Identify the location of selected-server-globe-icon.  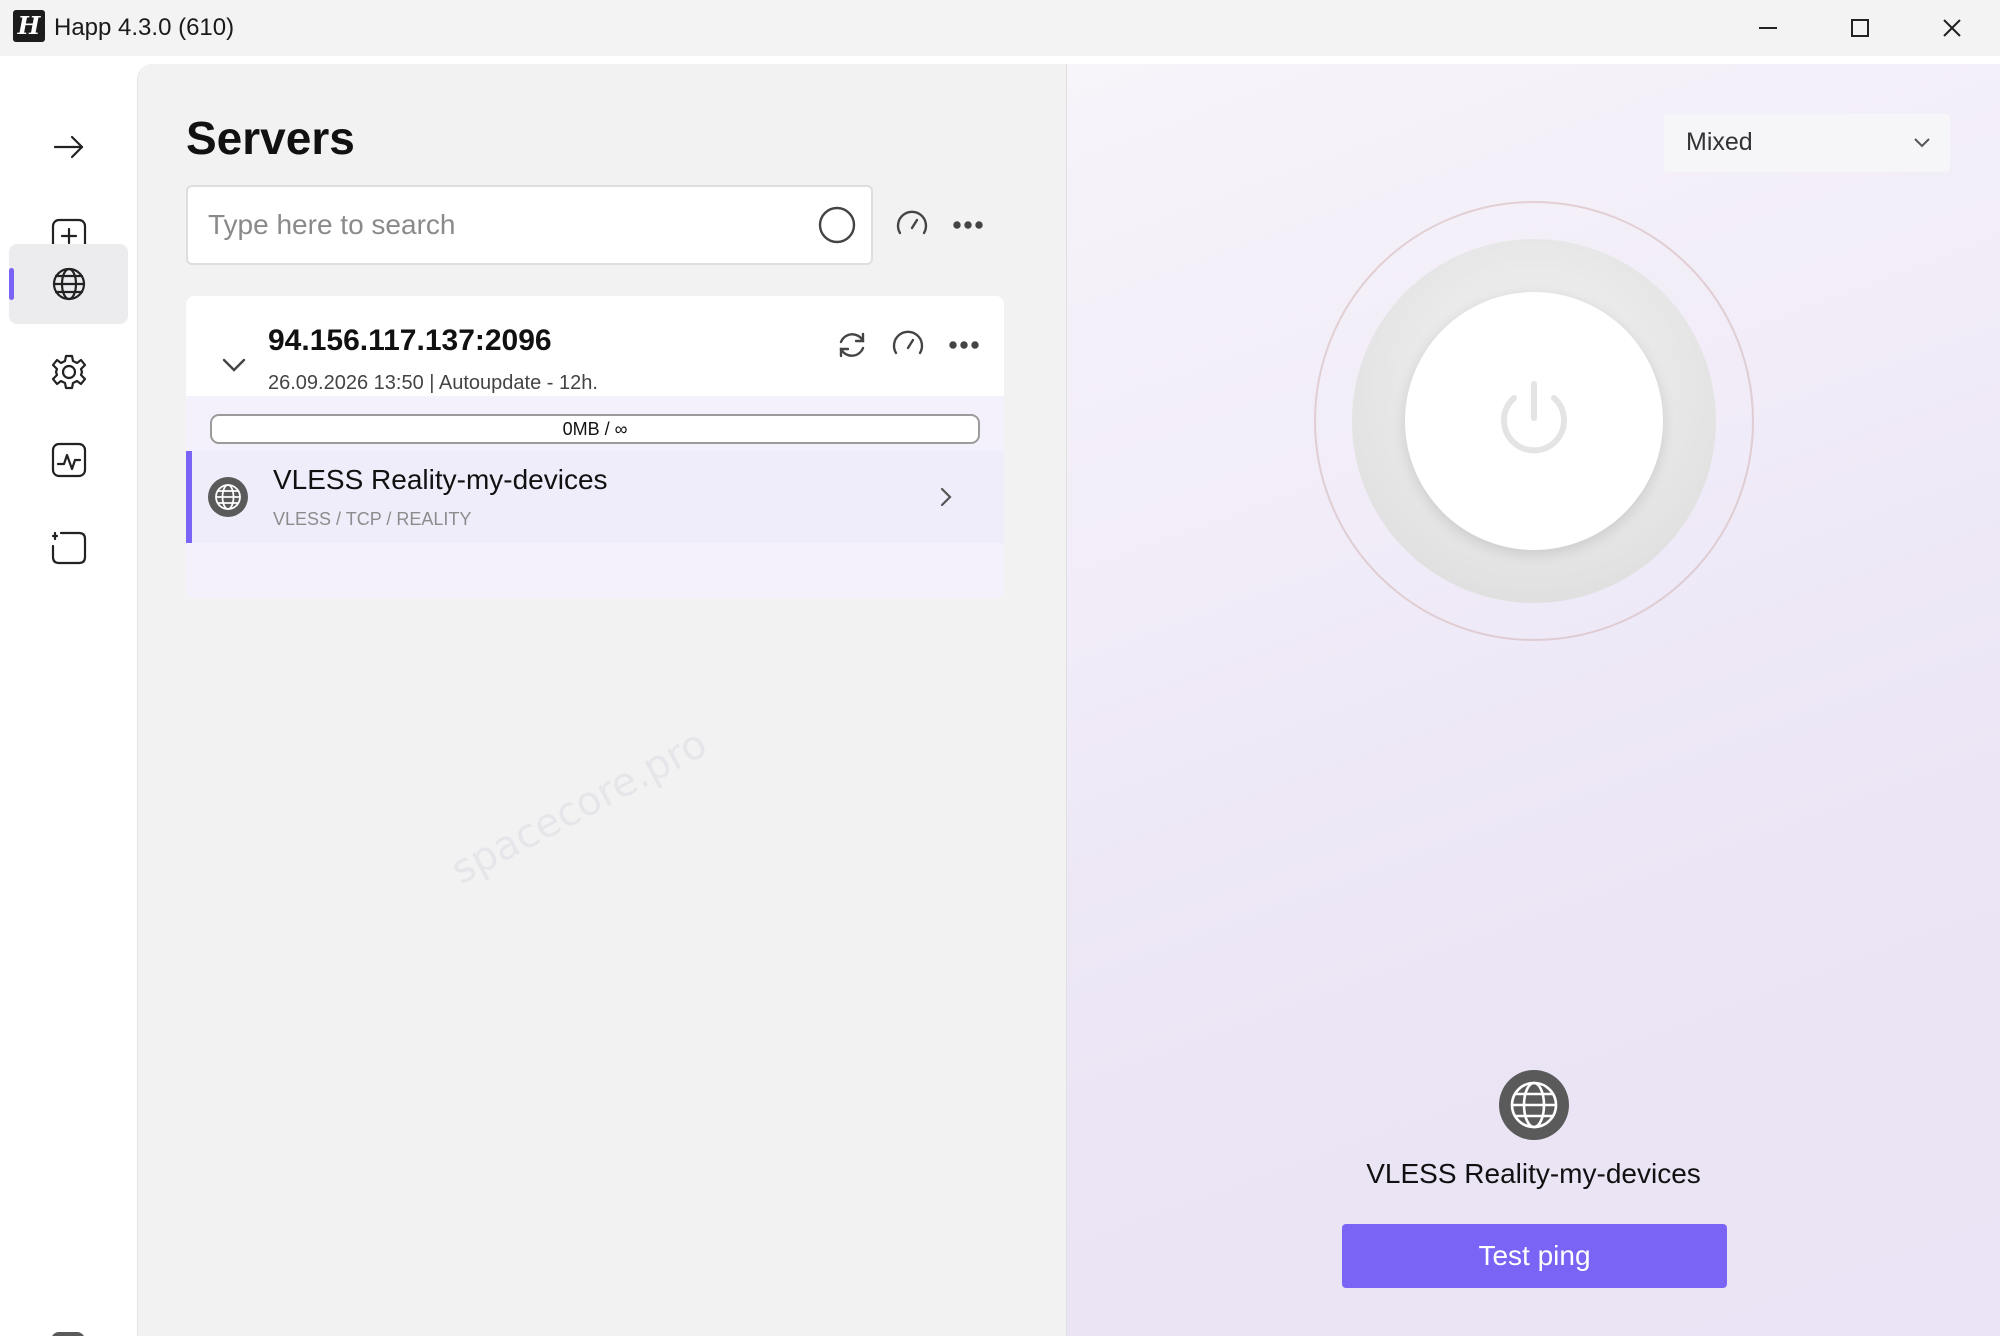
(1534, 1105).